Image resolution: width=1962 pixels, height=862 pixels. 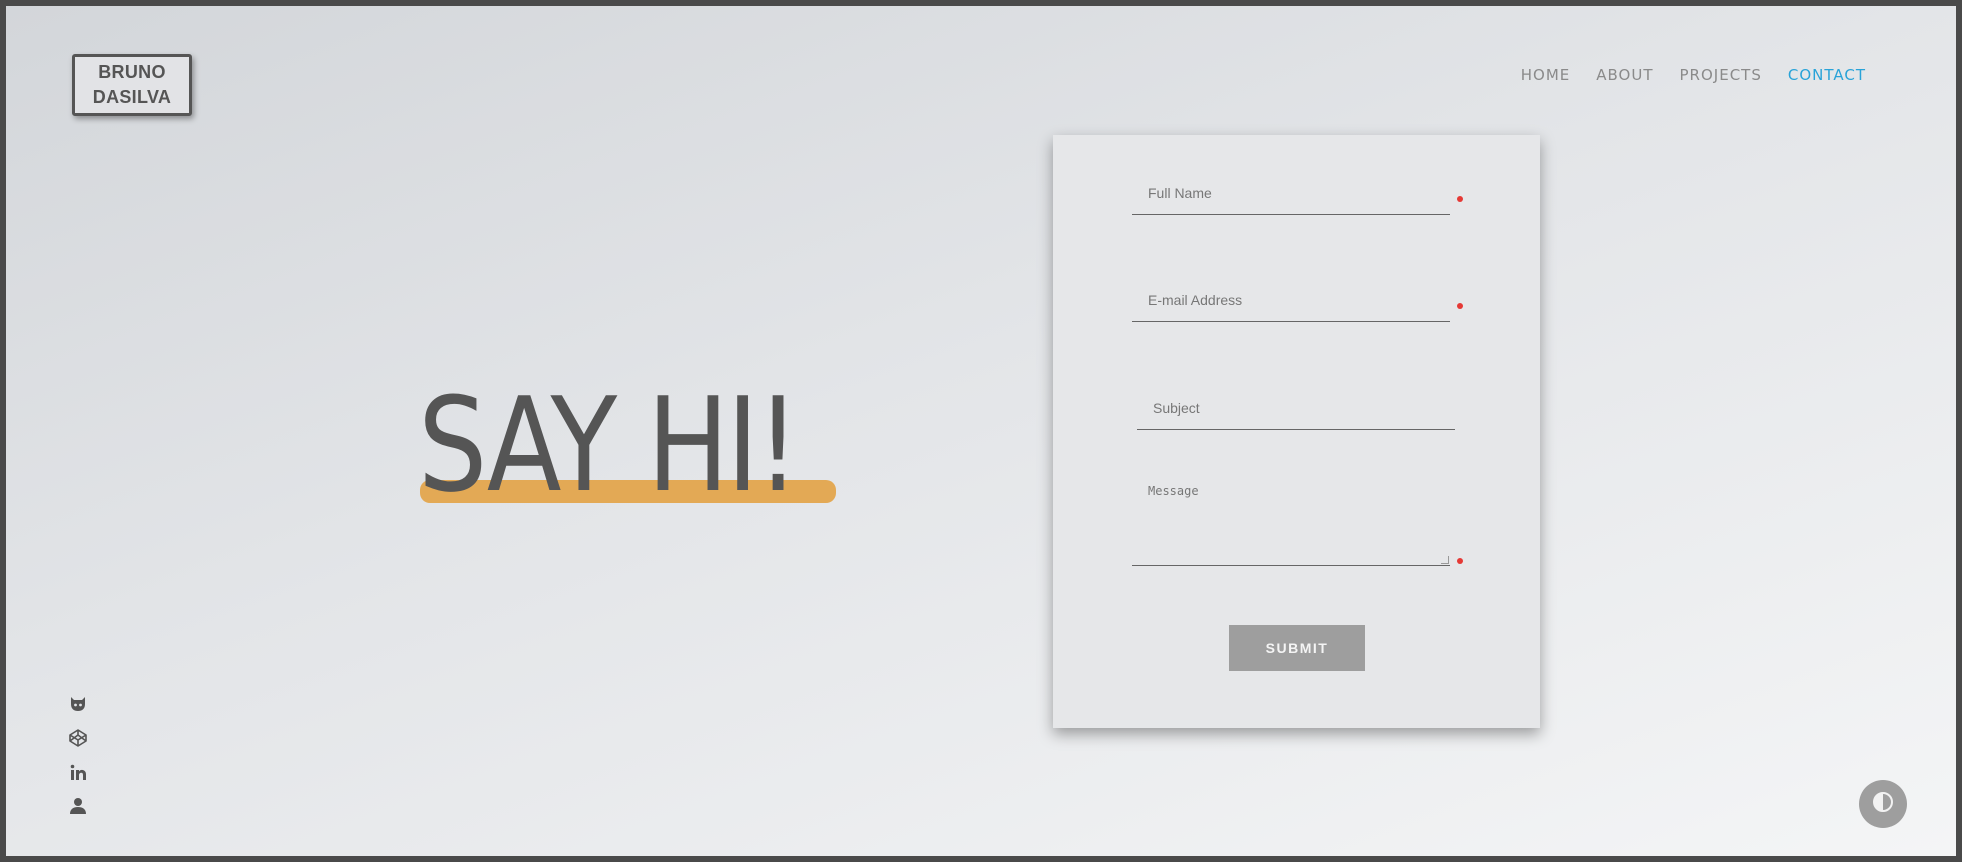 What do you see at coordinates (1297, 648) in the screenshot?
I see `submit-button: SUBMIT` at bounding box center [1297, 648].